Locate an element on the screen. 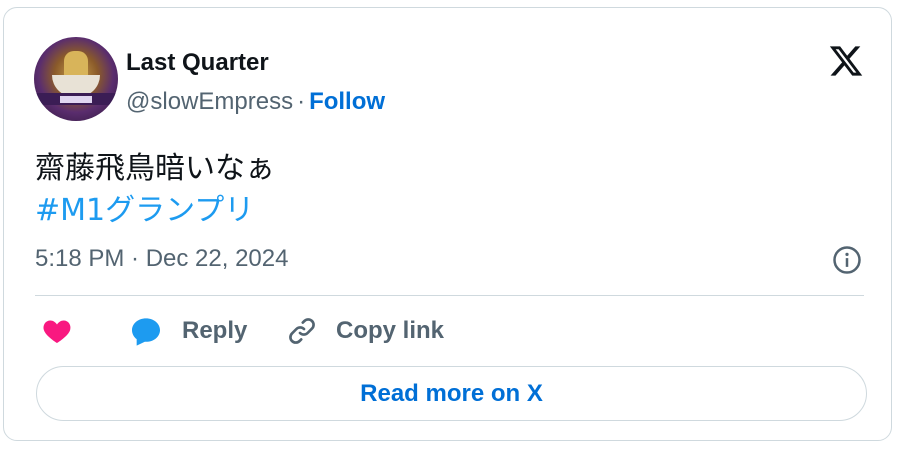  author-handle: @slowEmpress is located at coordinates (209, 101).